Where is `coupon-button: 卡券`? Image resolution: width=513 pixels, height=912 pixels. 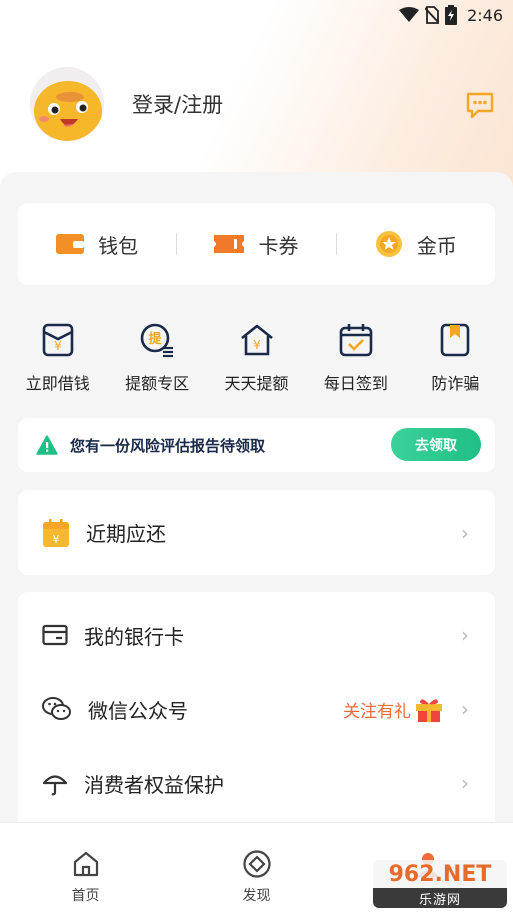
coupon-button: 卡券 is located at coordinates (256, 244).